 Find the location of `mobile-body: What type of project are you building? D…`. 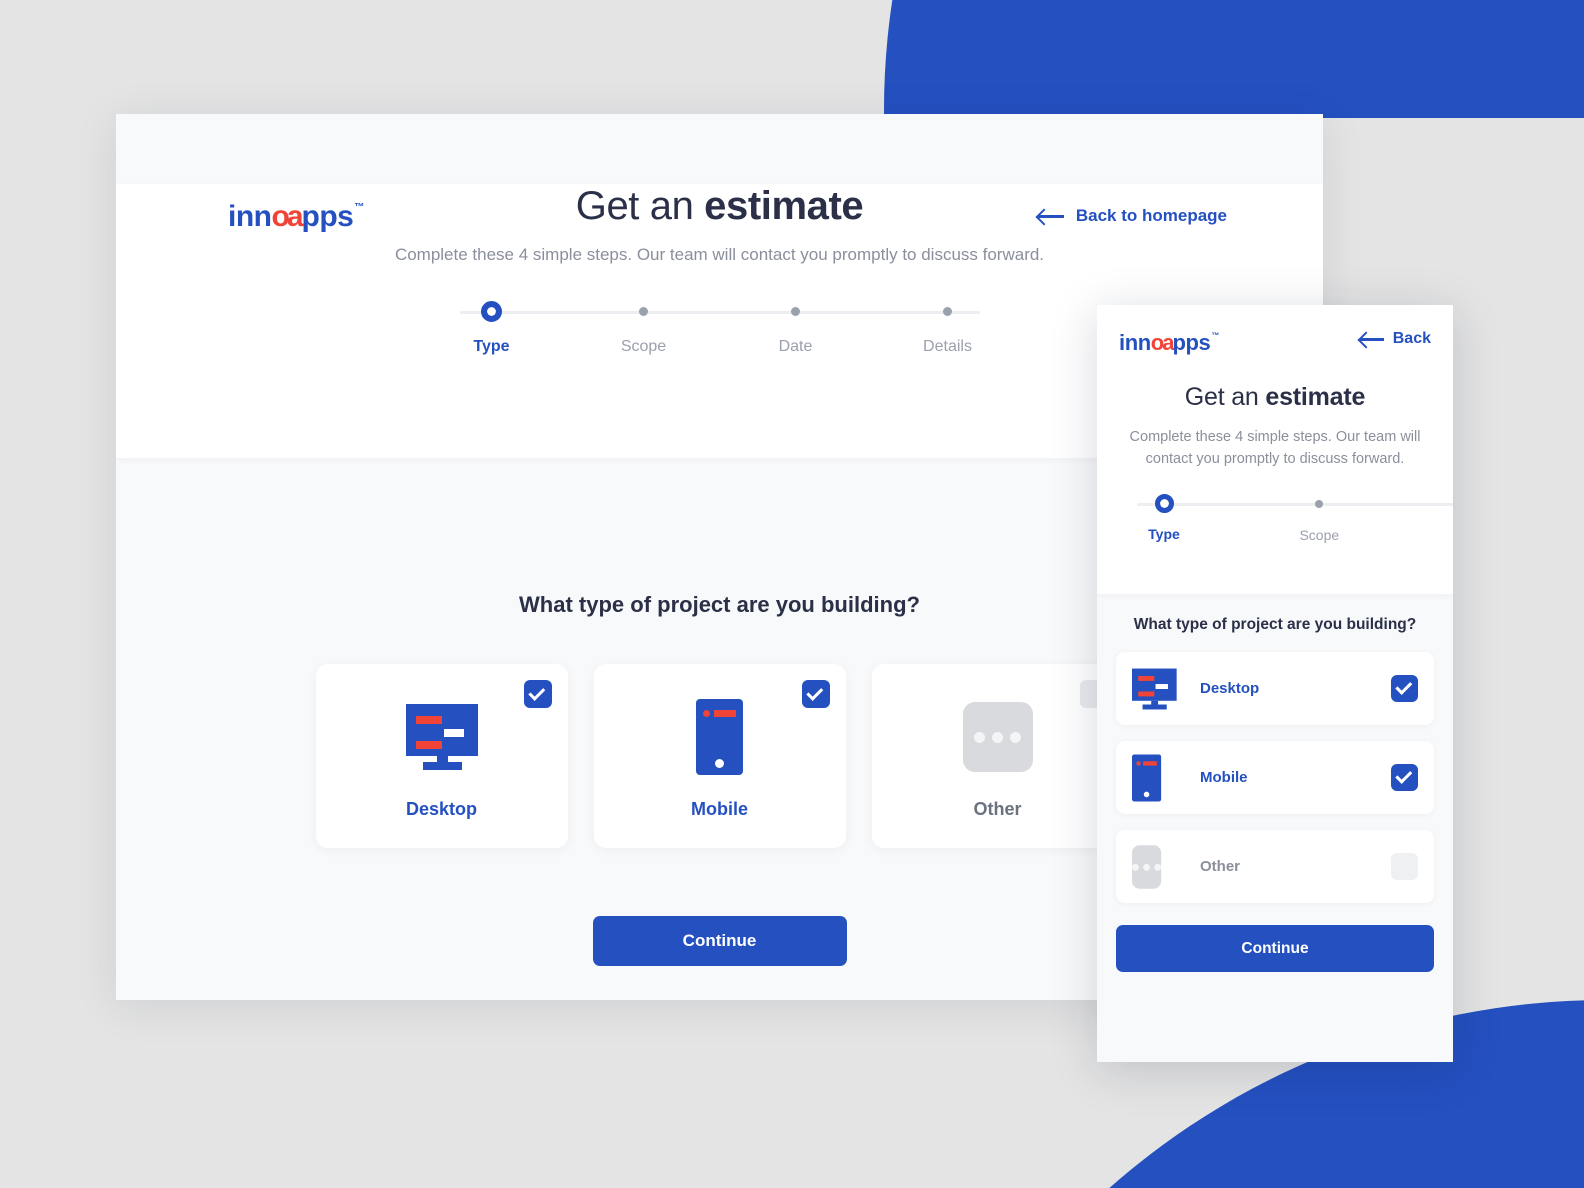

mobile-body: What type of project are you building? D… is located at coordinates (1275, 748).